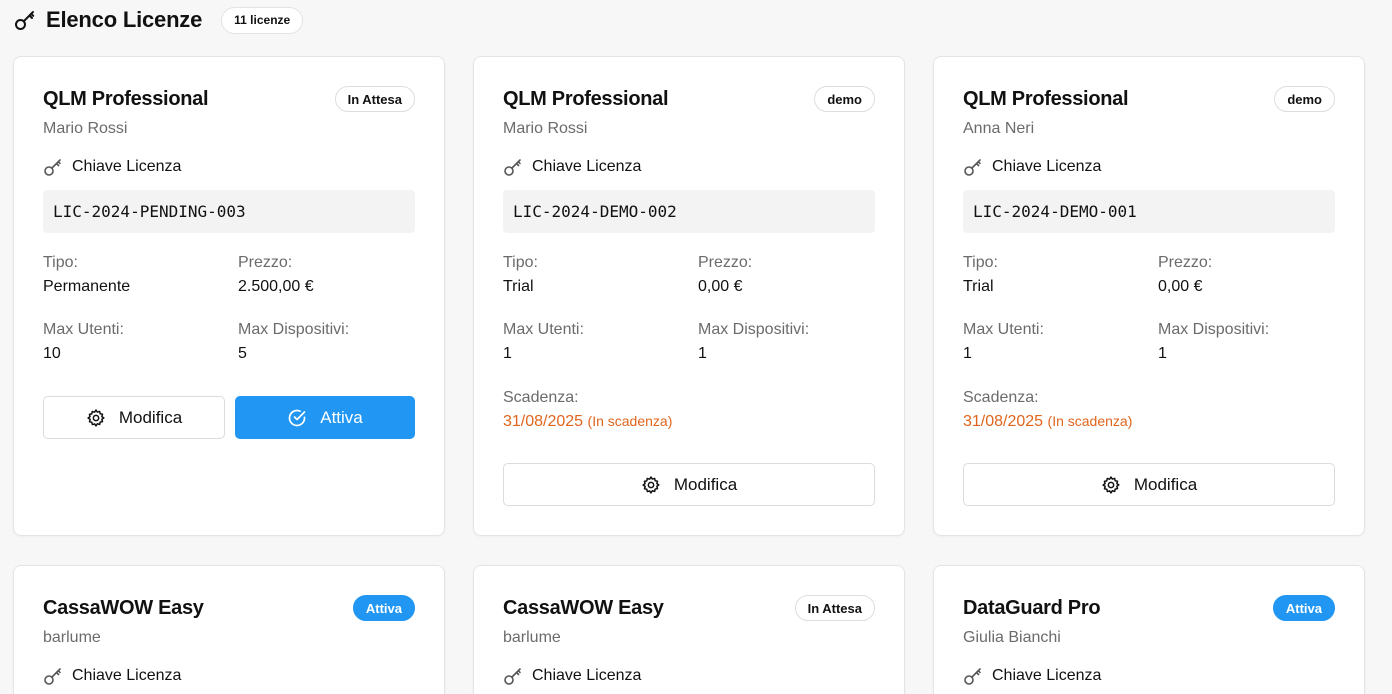 The width and height of the screenshot is (1392, 694). Describe the element at coordinates (583, 607) in the screenshot. I see `product-name: CassaWOW Easy` at that location.